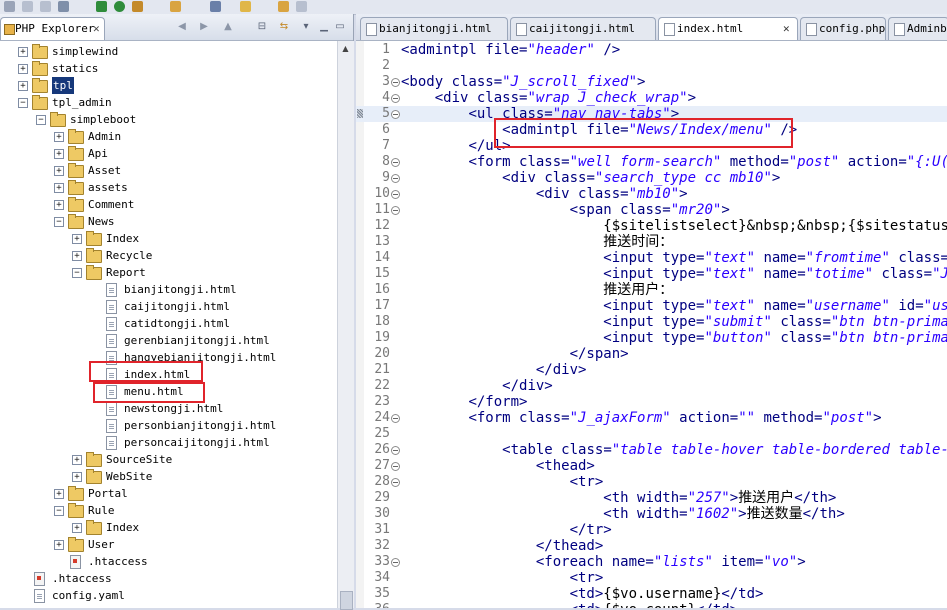 This screenshot has height=610, width=947. Describe the element at coordinates (583, 28) in the screenshot. I see `editor-tab: caijitongji.html` at that location.